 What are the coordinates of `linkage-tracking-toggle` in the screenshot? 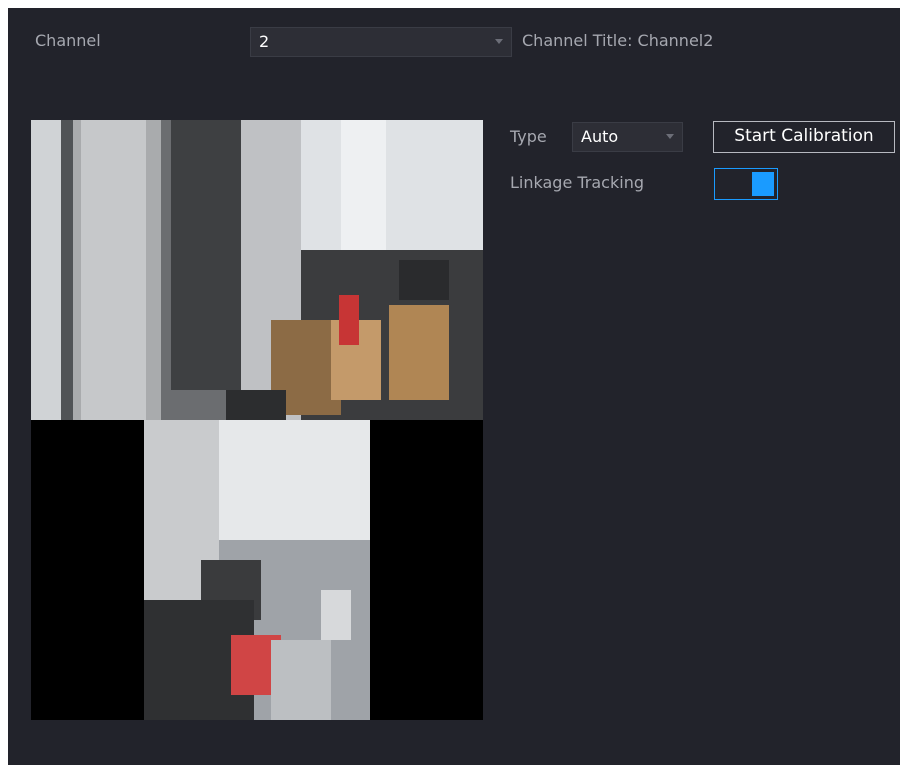 It's located at (746, 184).